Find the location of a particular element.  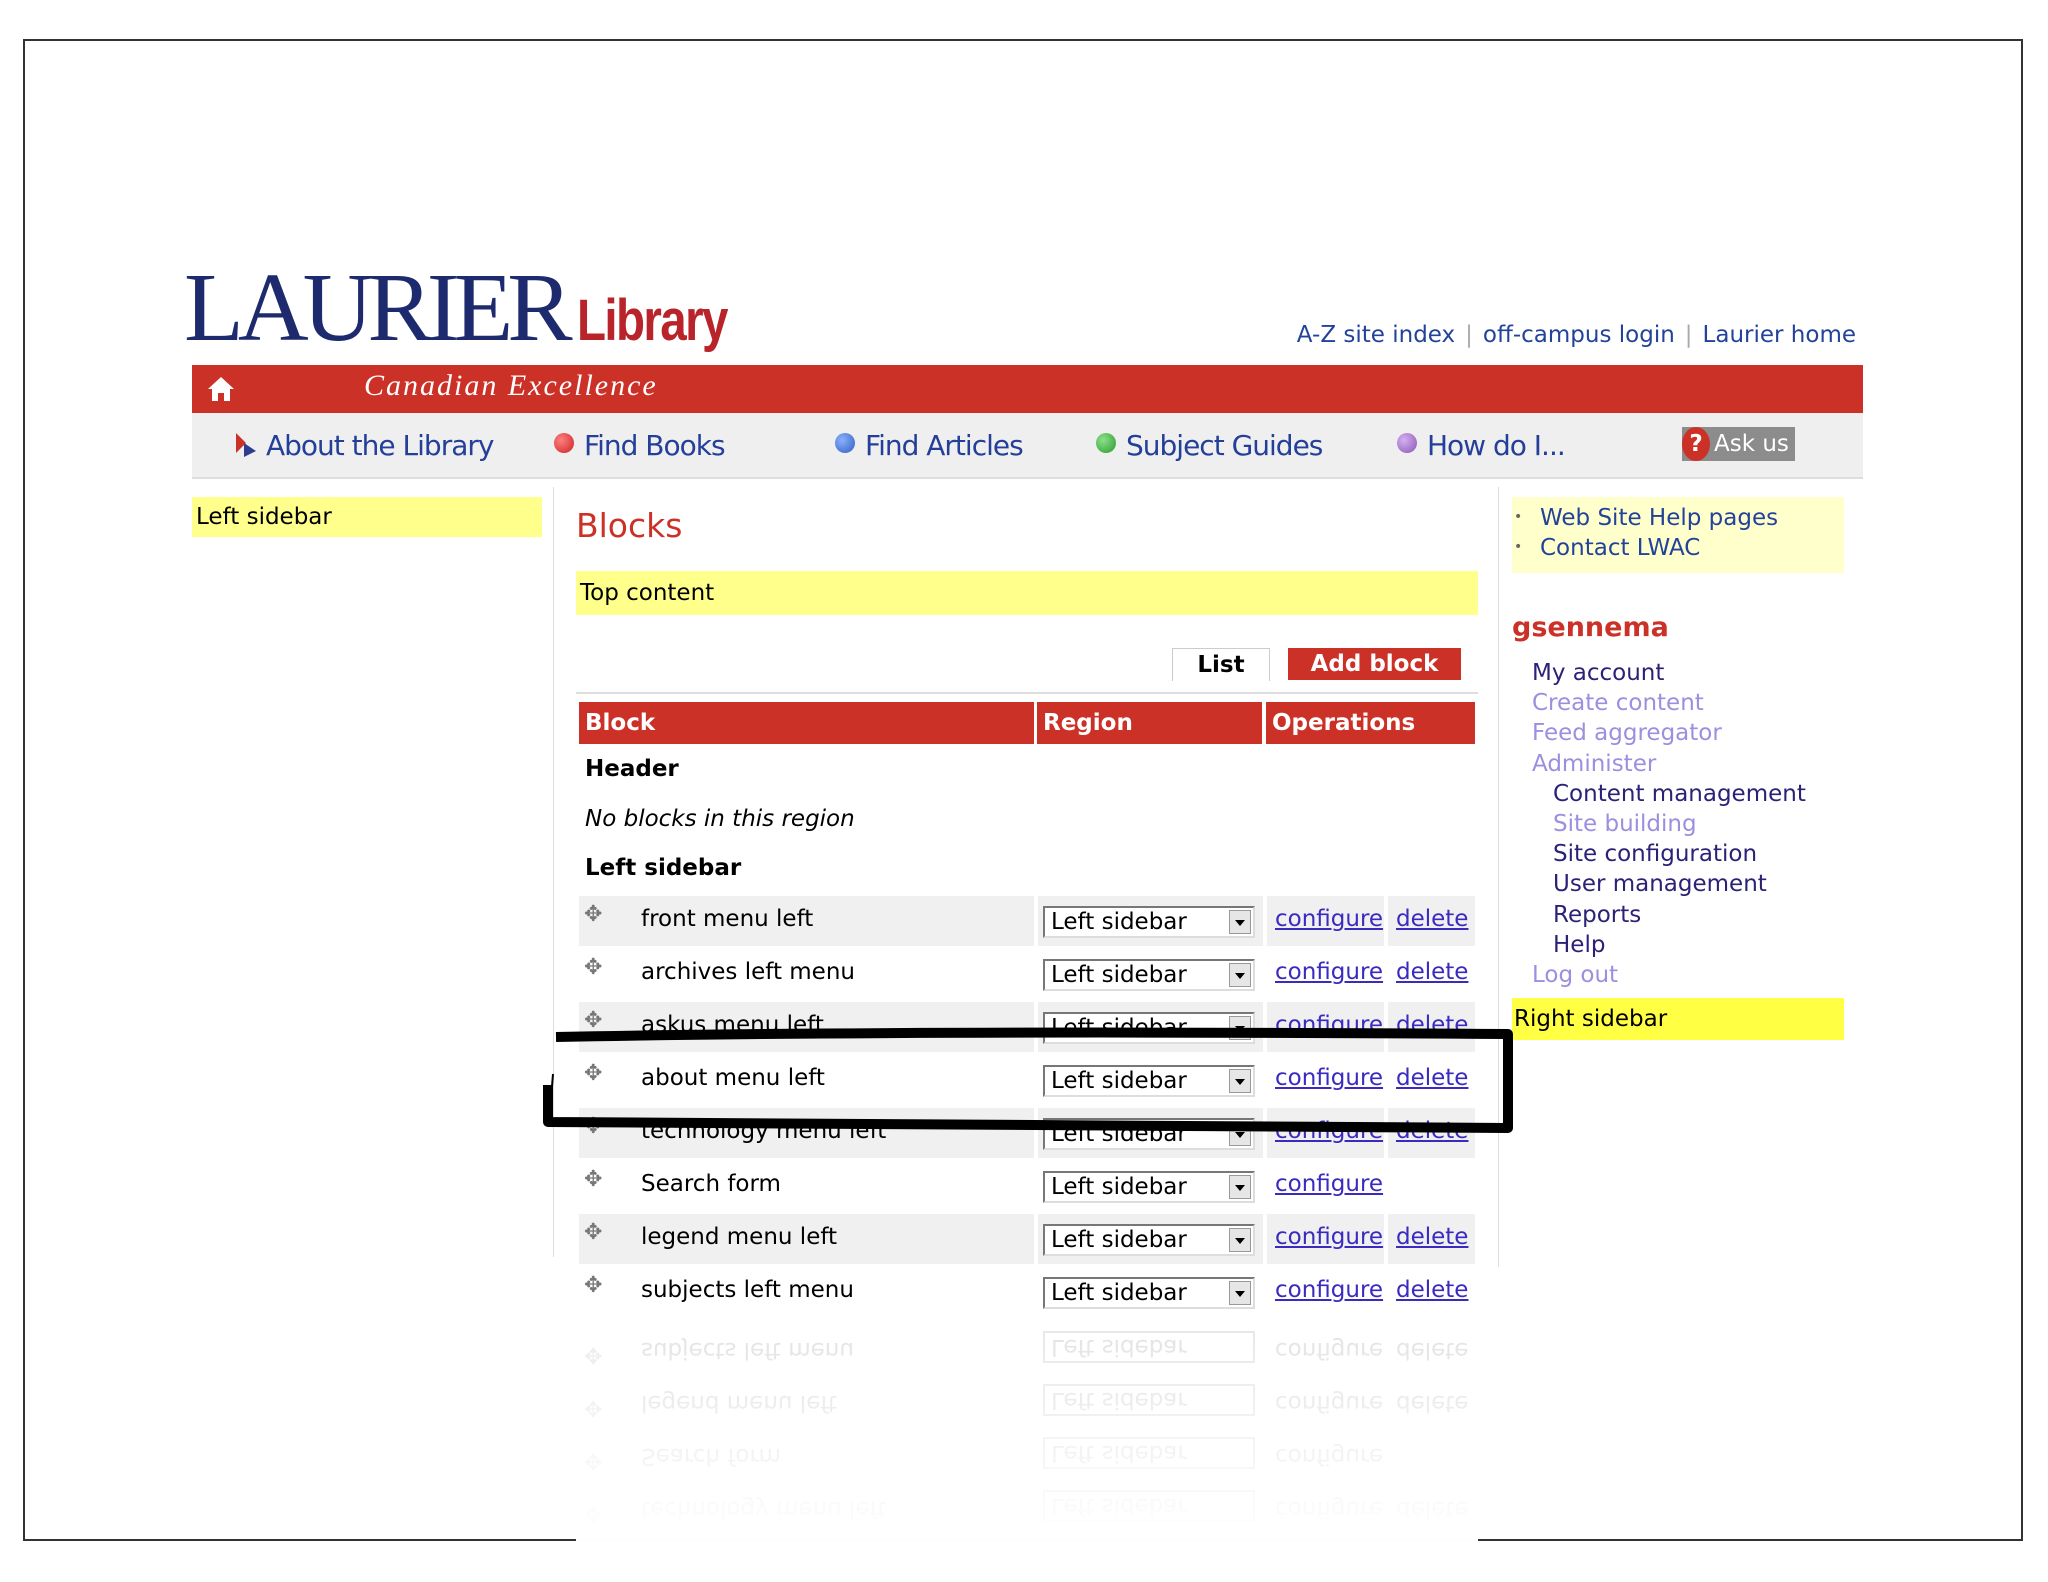

ask-us-button: ? Ask us is located at coordinates (1738, 444).